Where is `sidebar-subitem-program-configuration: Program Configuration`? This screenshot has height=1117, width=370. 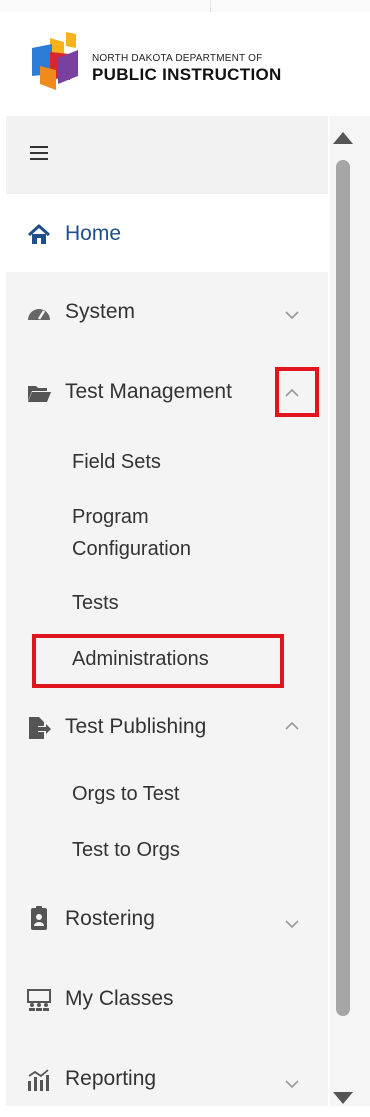 sidebar-subitem-program-configuration: Program Configuration is located at coordinates (157, 533).